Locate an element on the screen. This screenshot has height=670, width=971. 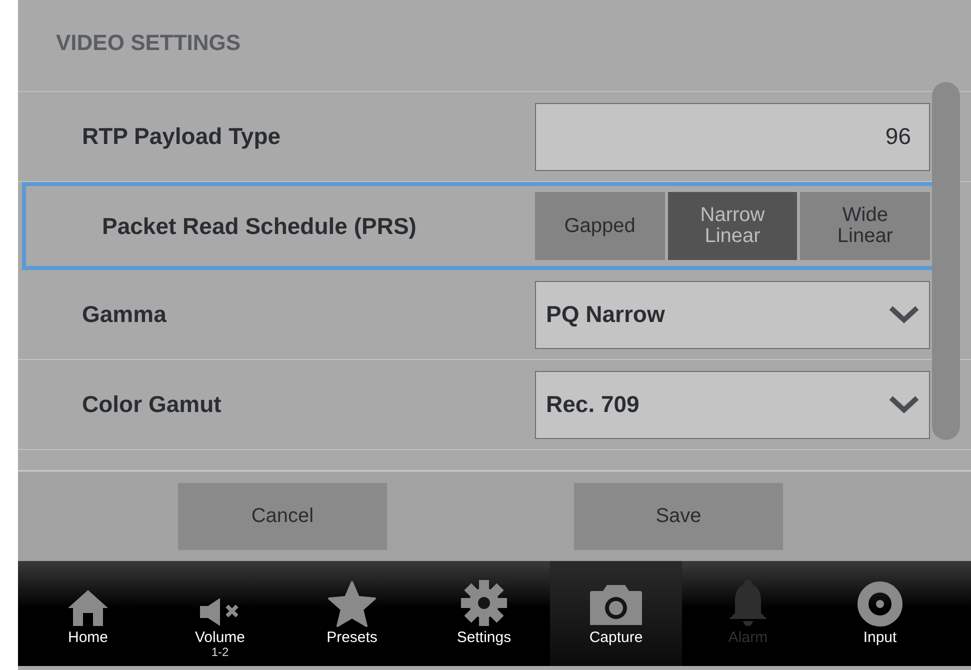
action-button: Save is located at coordinates (678, 516).